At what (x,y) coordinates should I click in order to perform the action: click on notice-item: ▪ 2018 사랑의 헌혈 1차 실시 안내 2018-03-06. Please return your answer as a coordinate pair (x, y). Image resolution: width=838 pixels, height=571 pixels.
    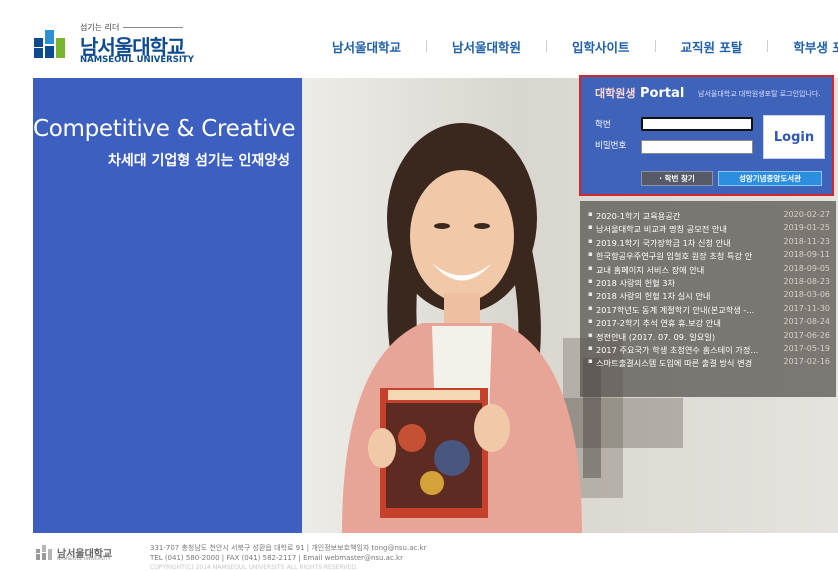
    Looking at the image, I should click on (708, 296).